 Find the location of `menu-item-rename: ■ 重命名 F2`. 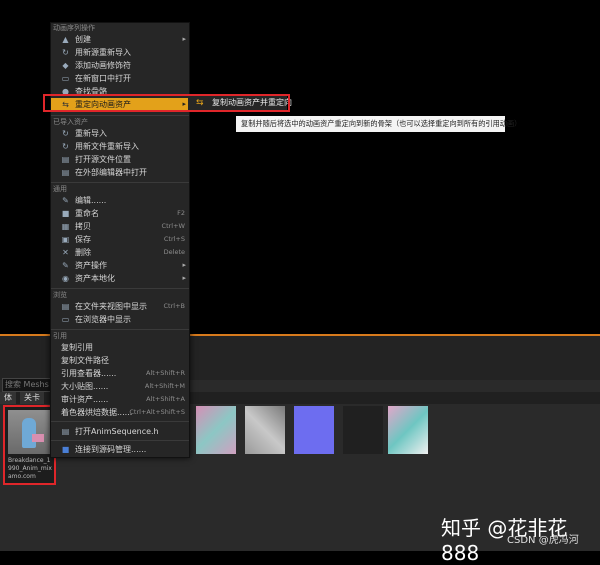

menu-item-rename: ■ 重命名 F2 is located at coordinates (120, 213).